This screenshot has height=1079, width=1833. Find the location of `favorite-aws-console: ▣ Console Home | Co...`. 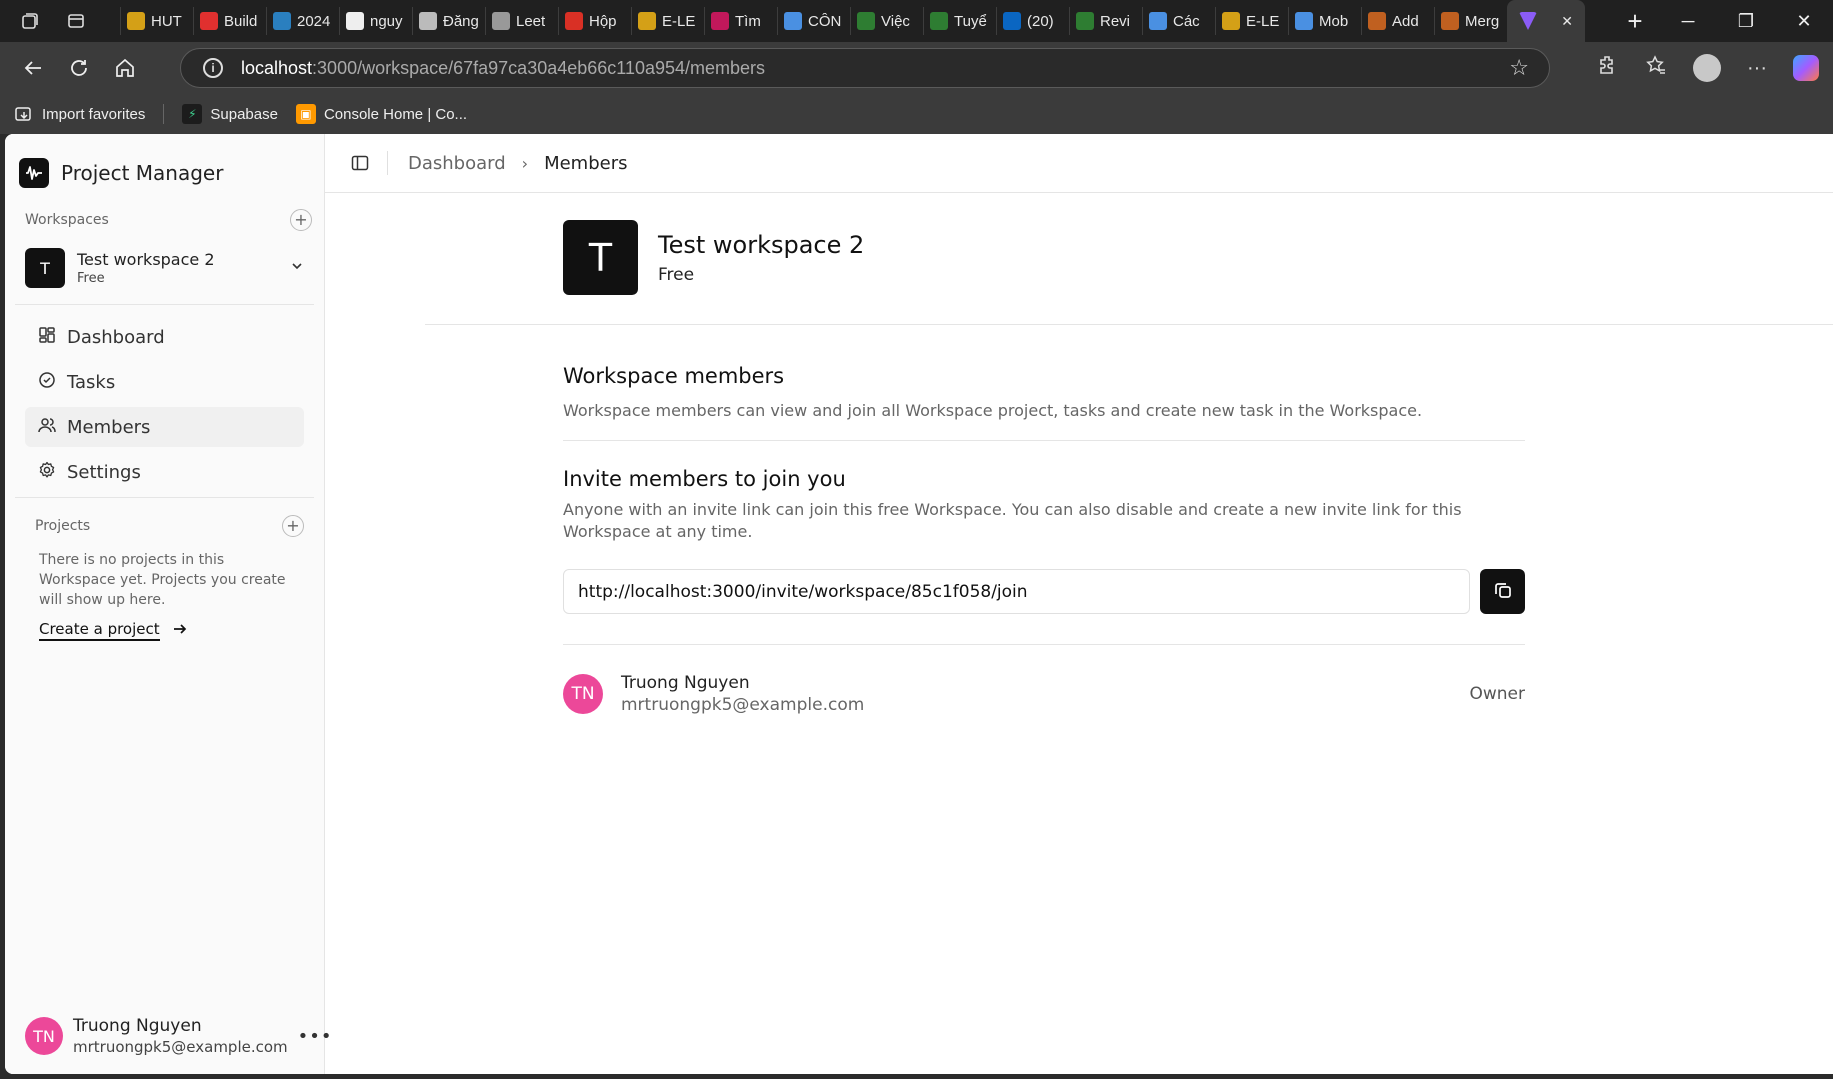

favorite-aws-console: ▣ Console Home | Co... is located at coordinates (381, 114).